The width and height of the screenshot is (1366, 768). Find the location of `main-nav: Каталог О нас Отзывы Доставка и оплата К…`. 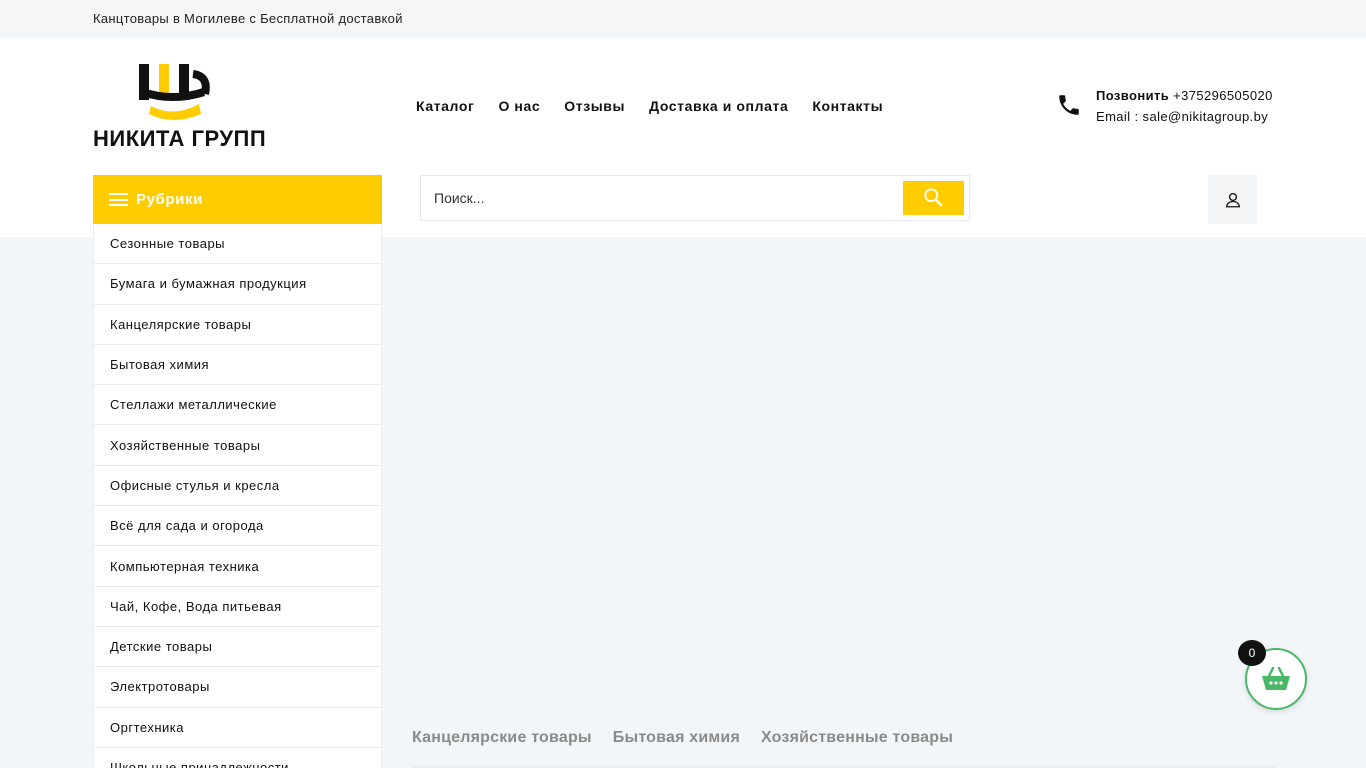

main-nav: Каталог О нас Отзывы Доставка и оплата К… is located at coordinates (649, 106).